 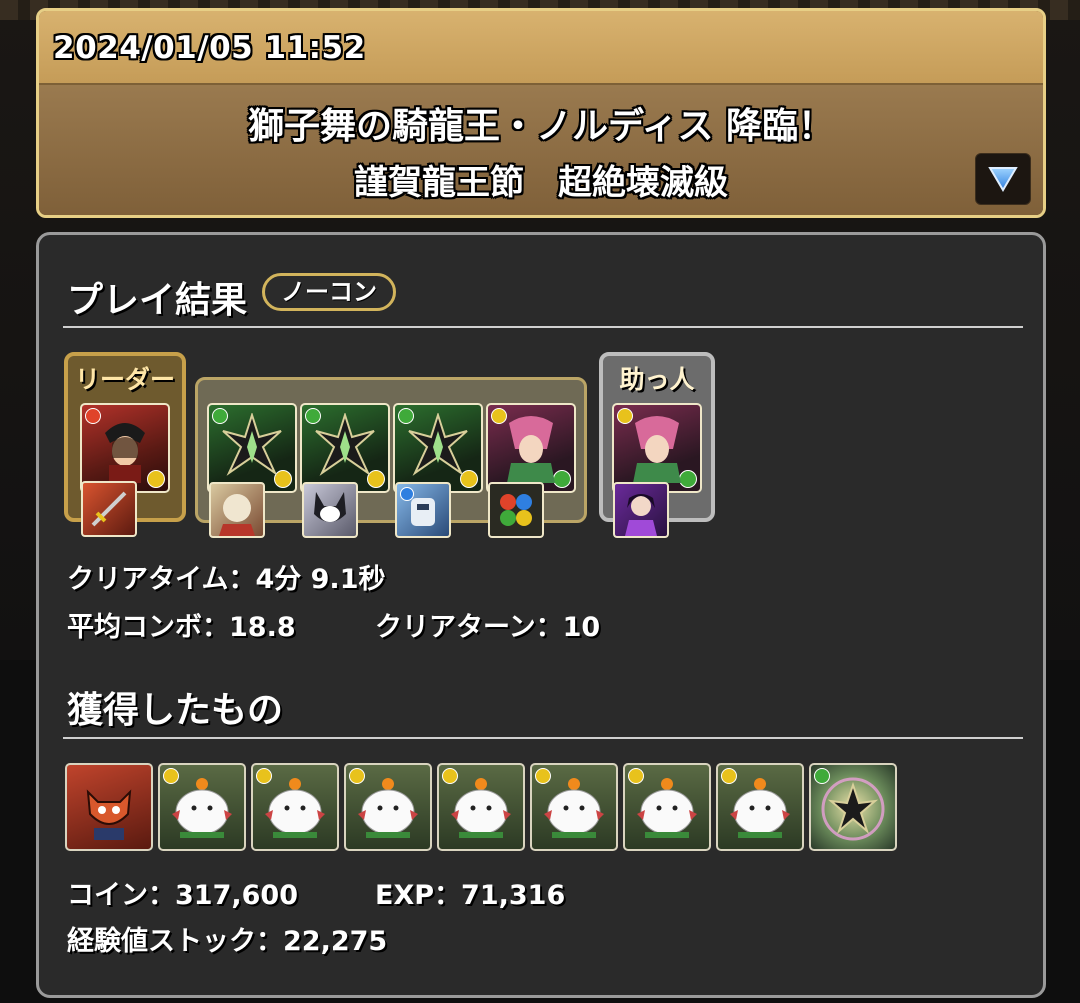 What do you see at coordinates (226, 579) in the screenshot?
I see `clear-time: クリアタイム：4分 9.1秒` at bounding box center [226, 579].